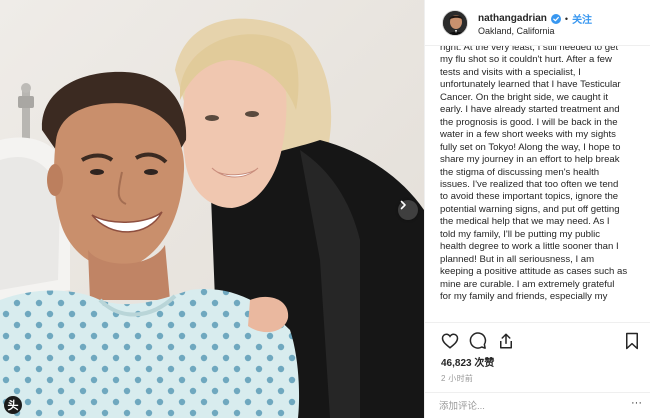 Image resolution: width=650 pixels, height=418 pixels. I want to click on comment-bar: ···, so click(537, 405).